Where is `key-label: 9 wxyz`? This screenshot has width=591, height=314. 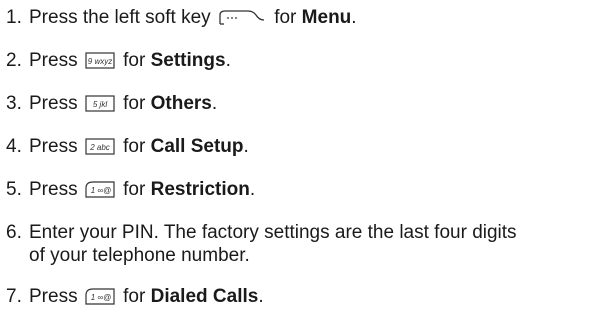
key-label: 9 wxyz is located at coordinates (100, 61).